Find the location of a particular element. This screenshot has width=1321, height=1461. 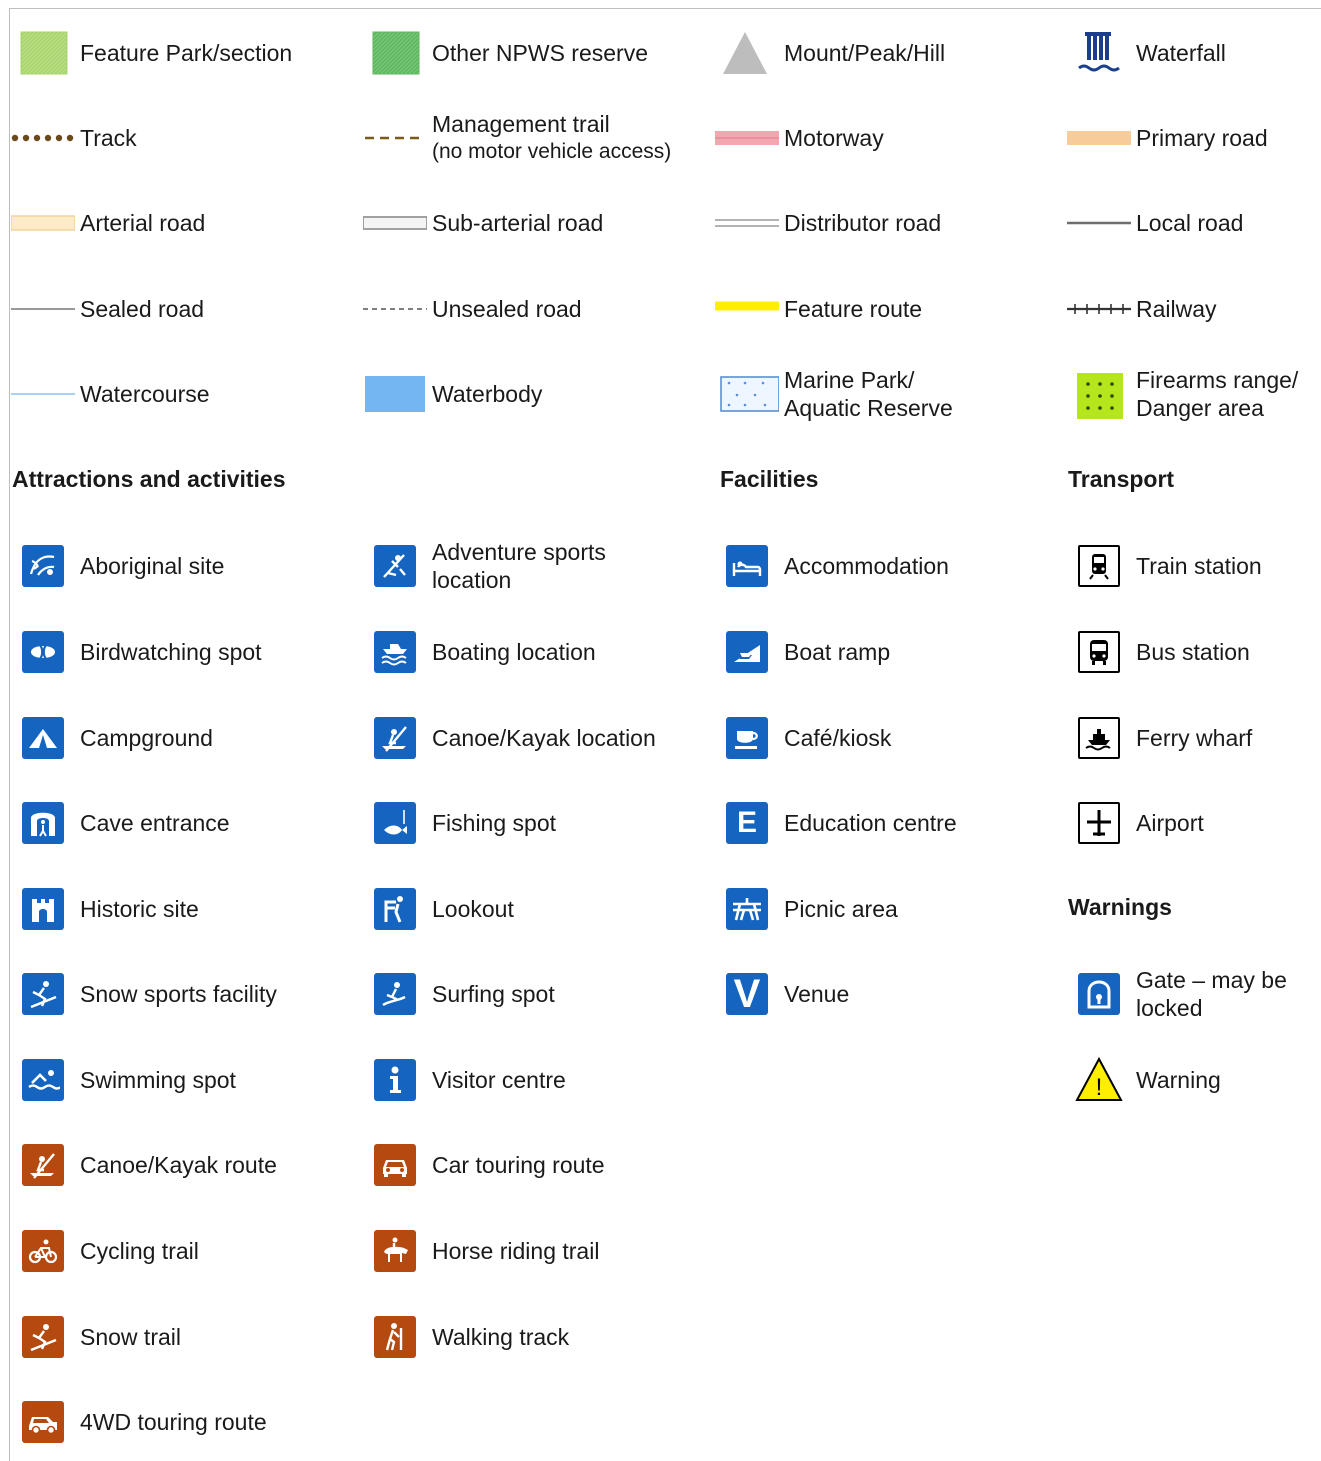

legend-label: Boat ramp is located at coordinates (835, 652).